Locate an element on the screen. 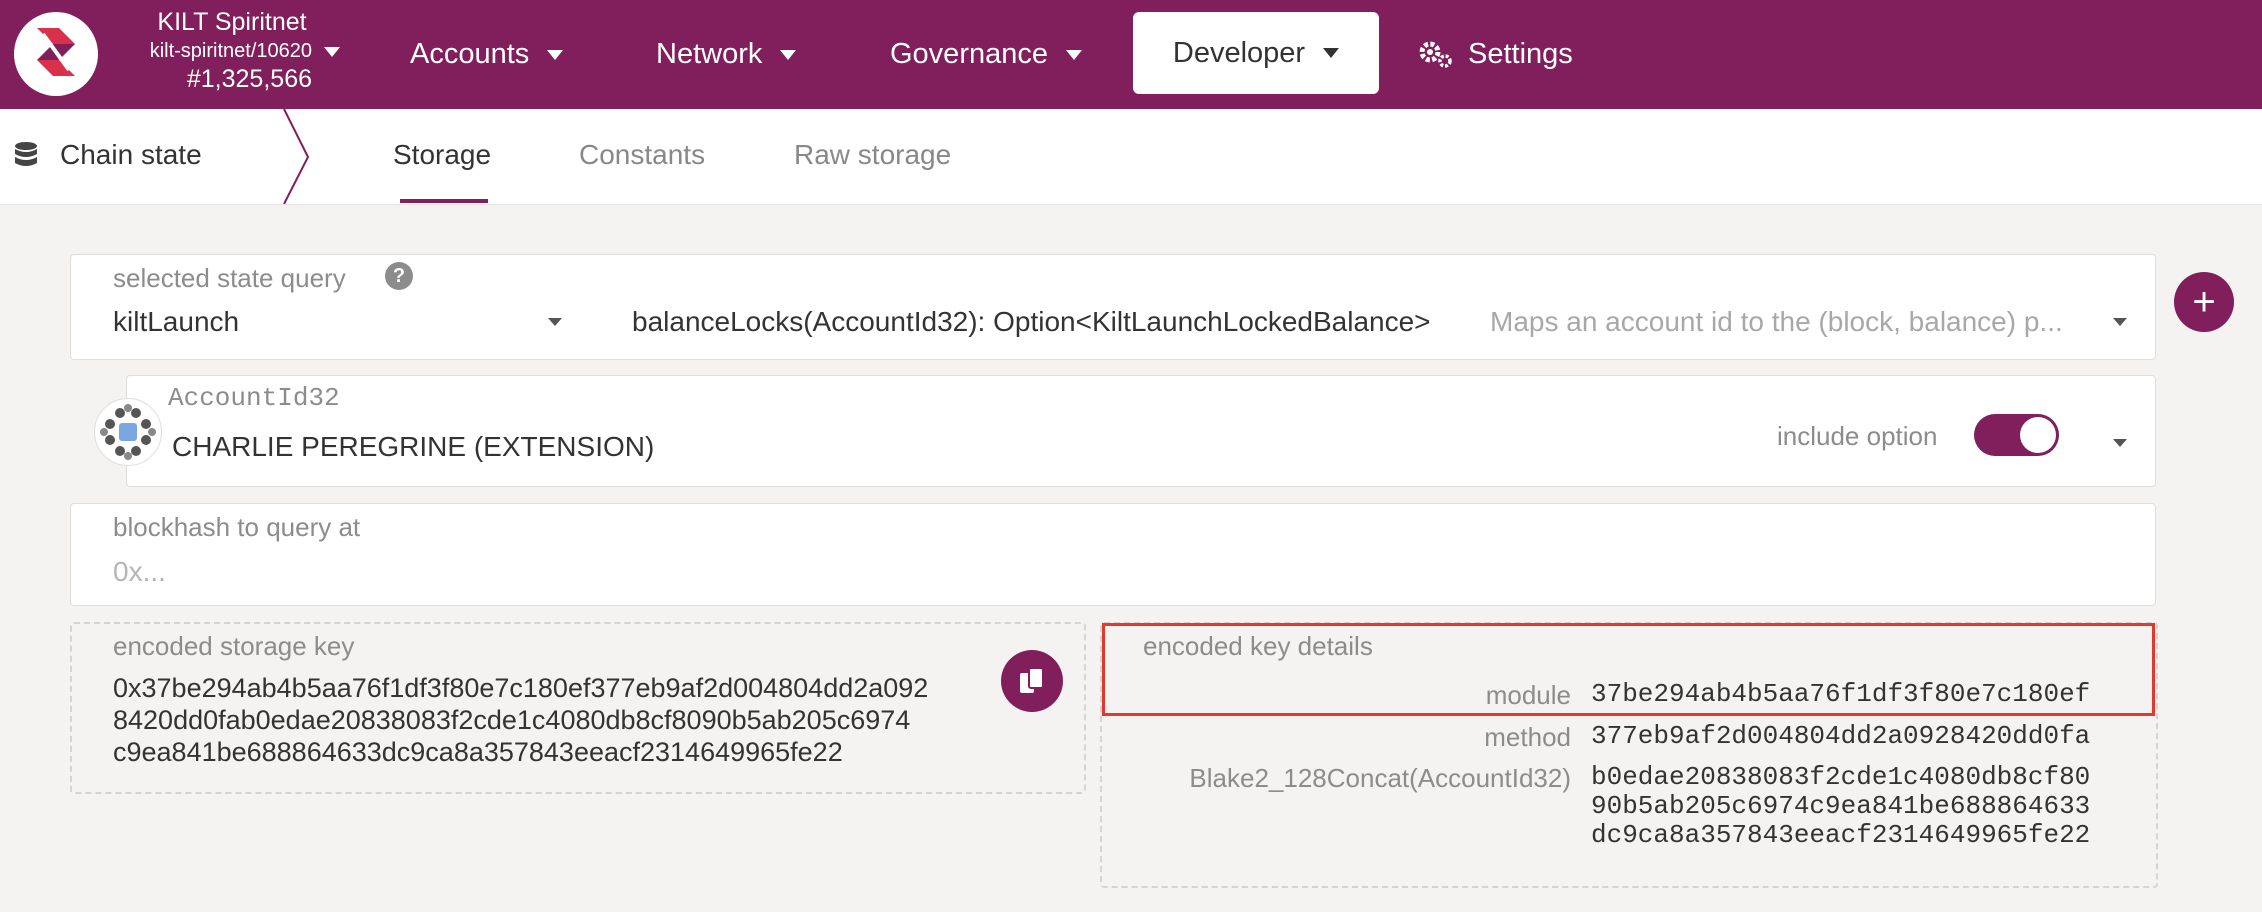 Image resolution: width=2262 pixels, height=912 pixels. nav-accounts-label: Accounts is located at coordinates (470, 54).